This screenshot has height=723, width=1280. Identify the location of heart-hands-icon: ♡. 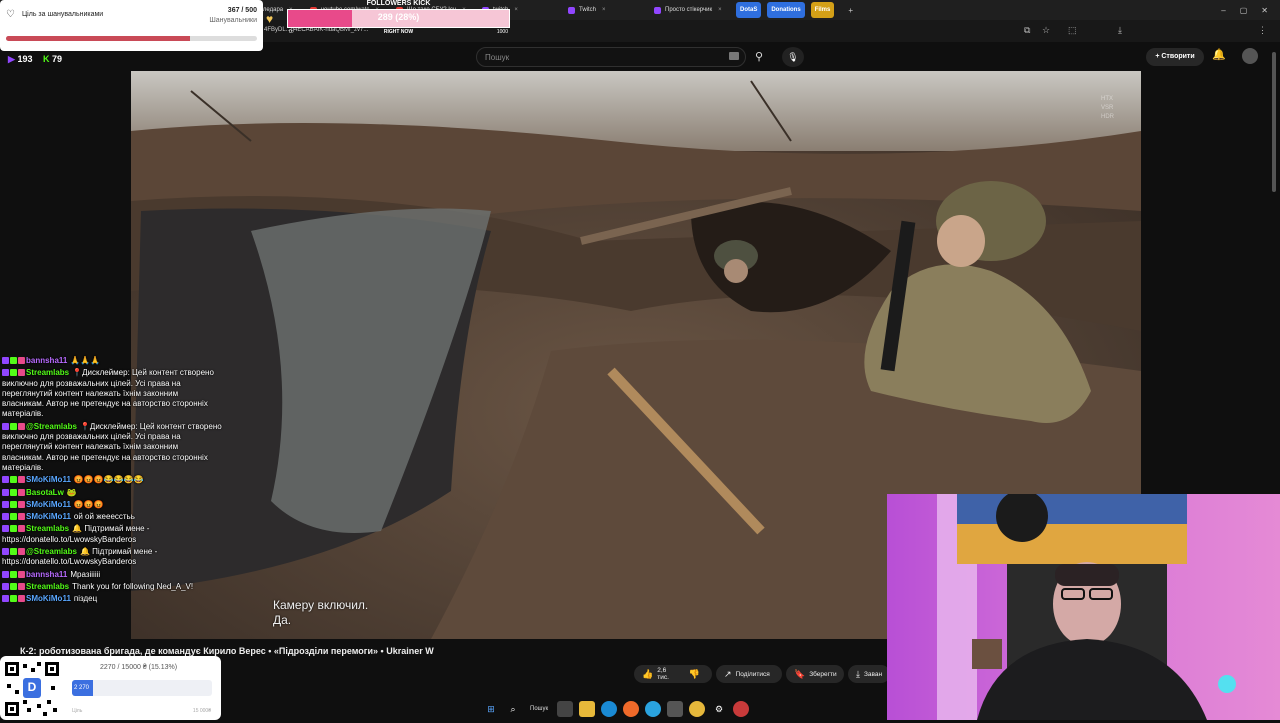
(10, 14).